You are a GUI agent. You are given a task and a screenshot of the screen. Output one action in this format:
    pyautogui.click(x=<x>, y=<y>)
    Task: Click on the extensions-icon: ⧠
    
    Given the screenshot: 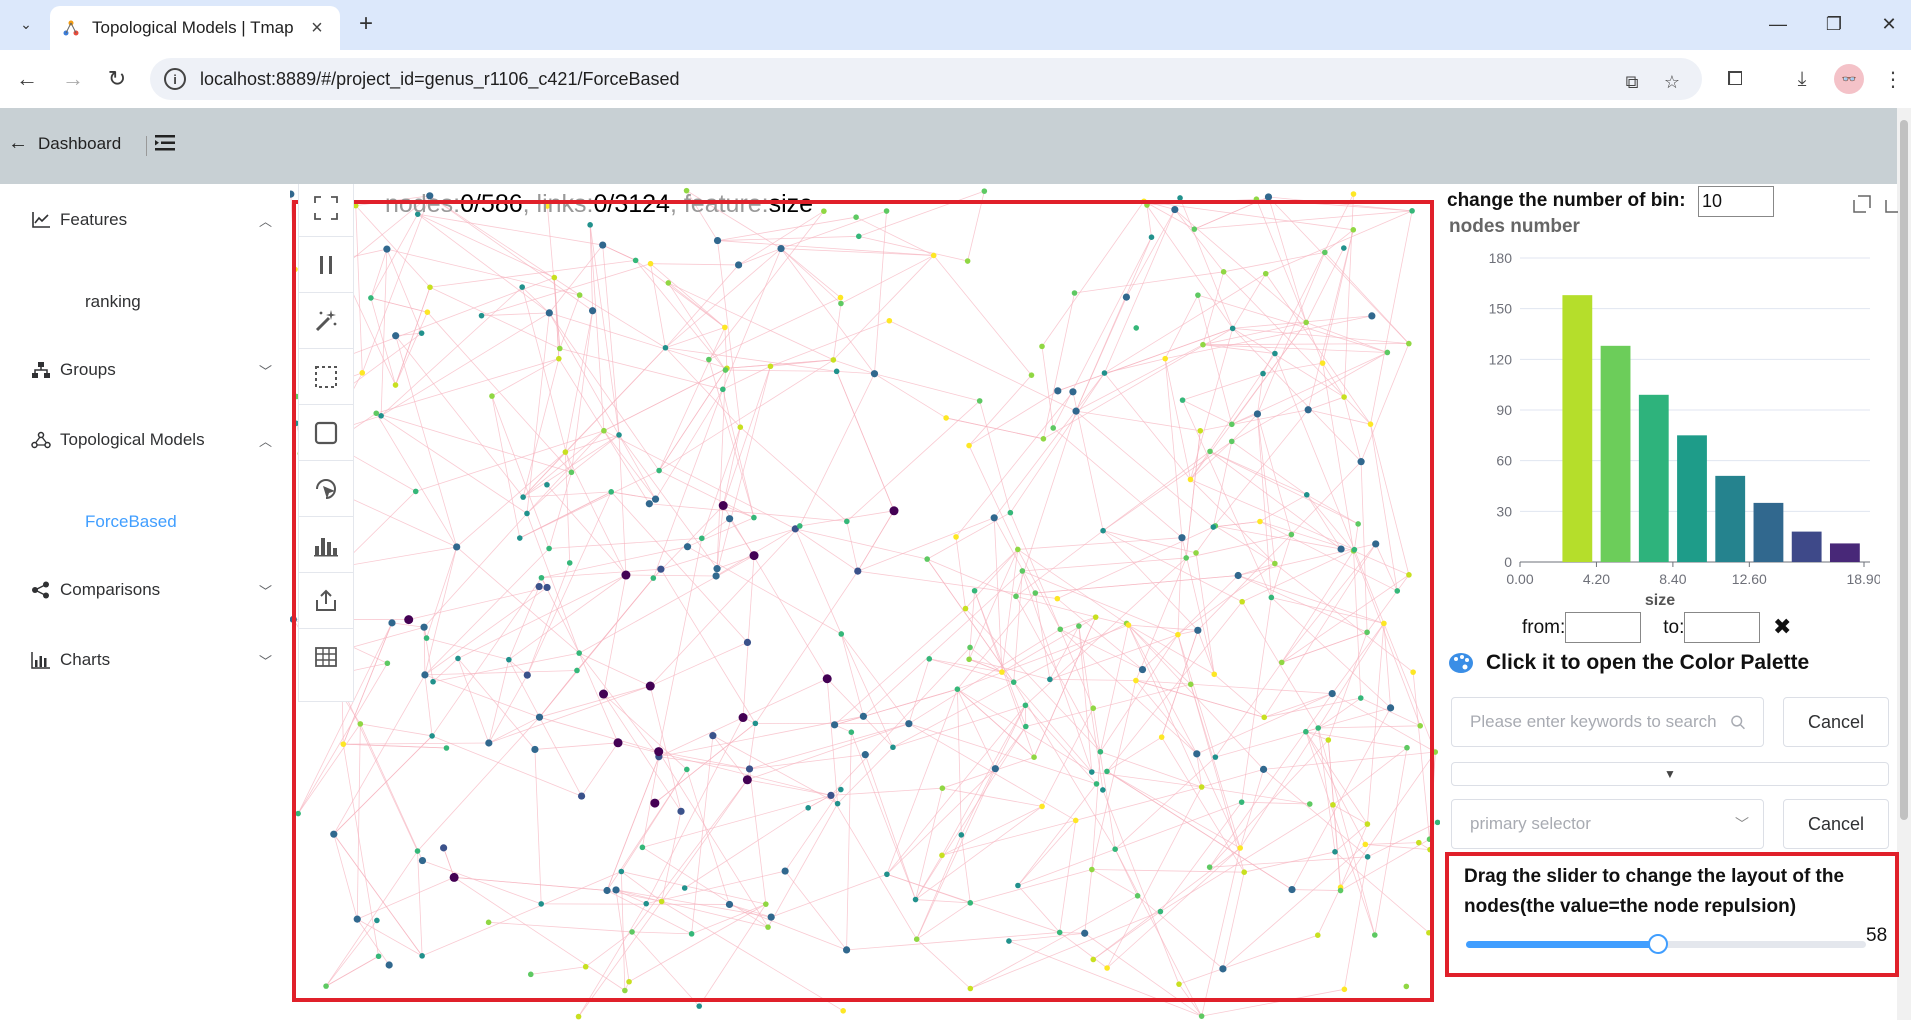 What is the action you would take?
    pyautogui.click(x=1735, y=79)
    